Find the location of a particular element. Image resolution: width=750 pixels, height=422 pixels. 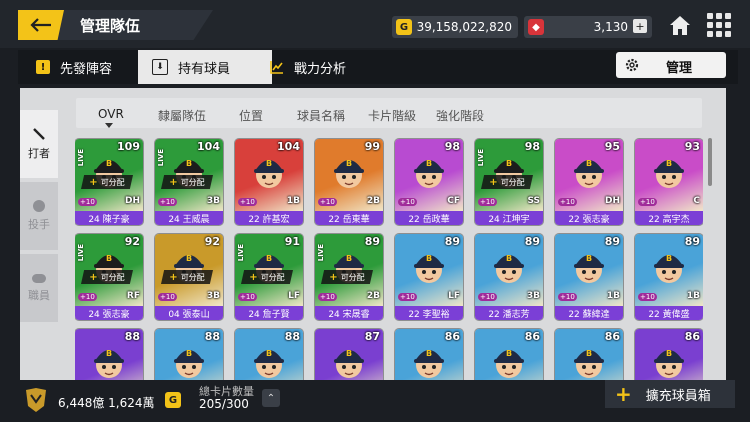

card-ovr: 89 is located at coordinates (612, 241).